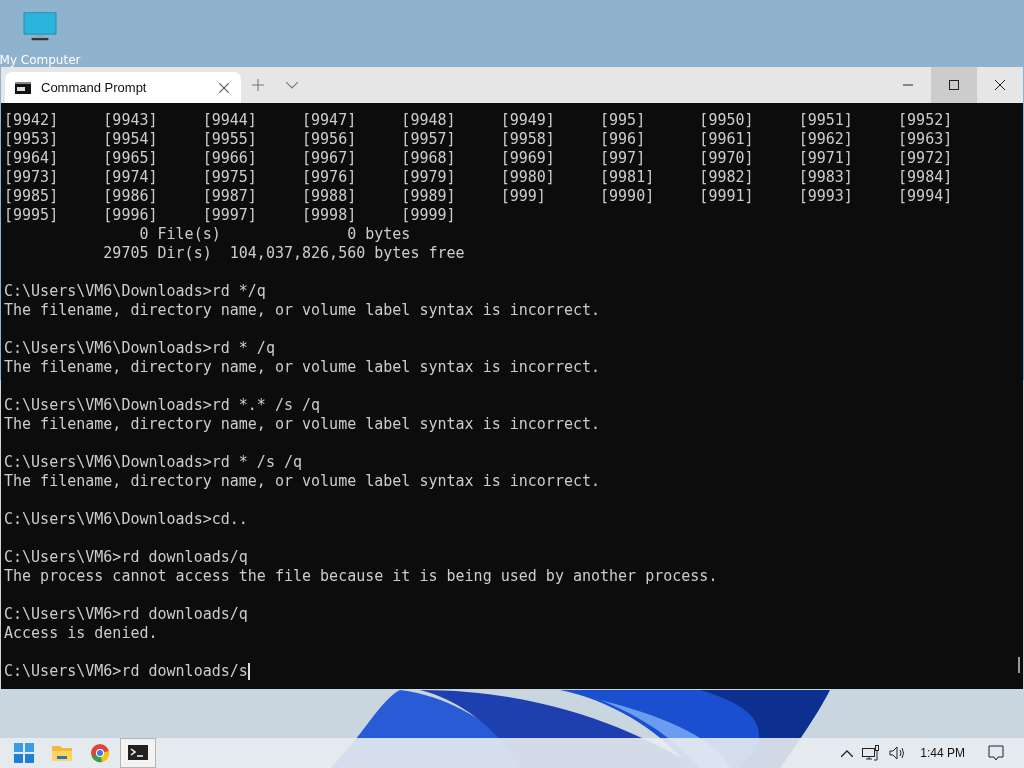 This screenshot has height=768, width=1024. Describe the element at coordinates (871, 753) in the screenshot. I see `network-icon` at that location.